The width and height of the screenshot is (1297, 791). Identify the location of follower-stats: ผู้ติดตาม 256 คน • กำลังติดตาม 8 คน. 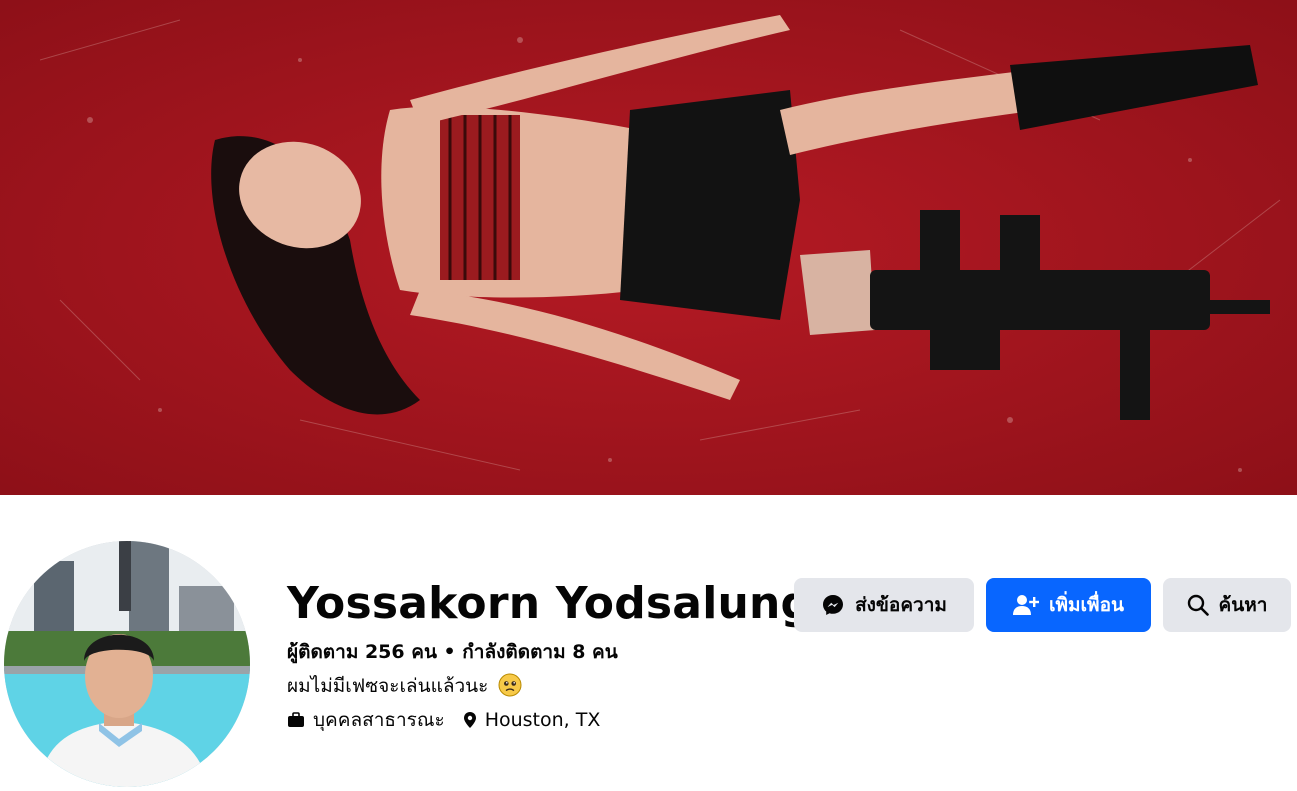
(452, 652).